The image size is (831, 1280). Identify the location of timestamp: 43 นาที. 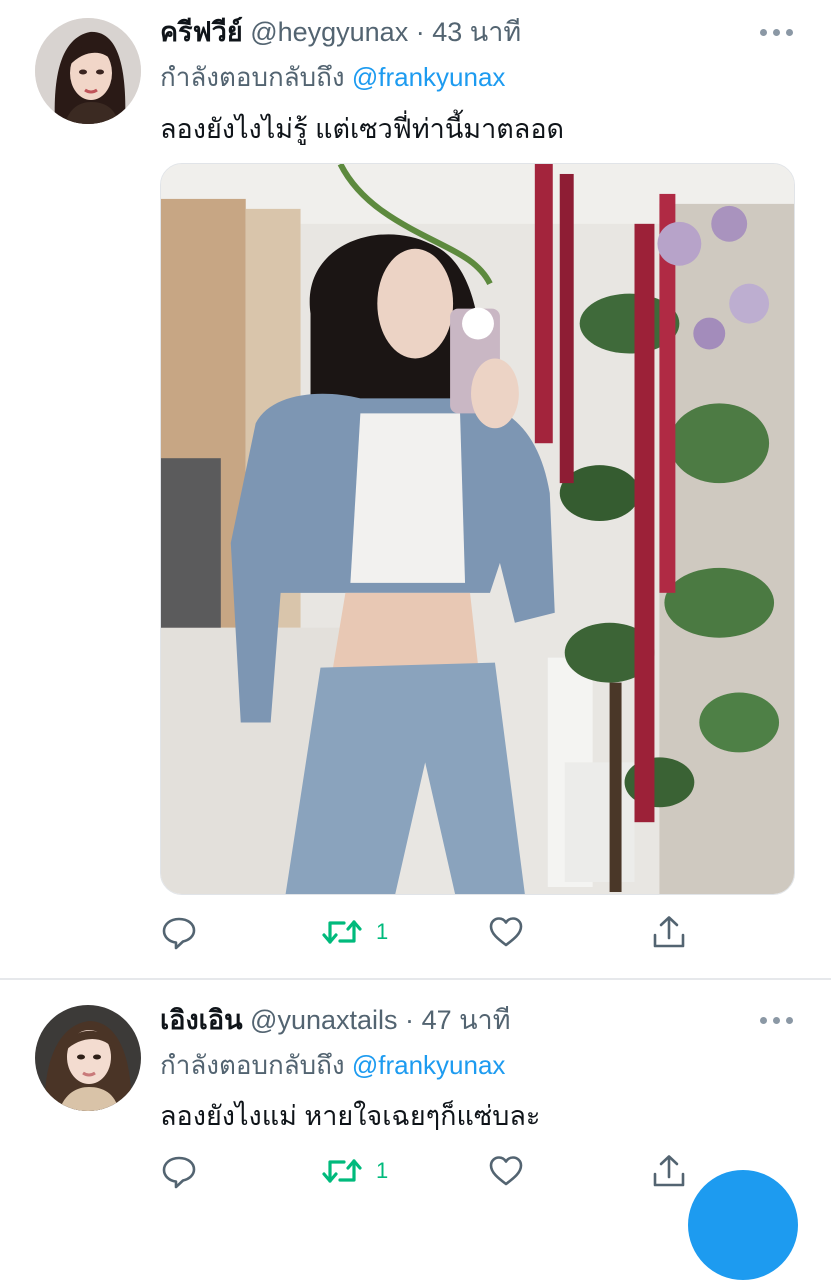
(476, 32).